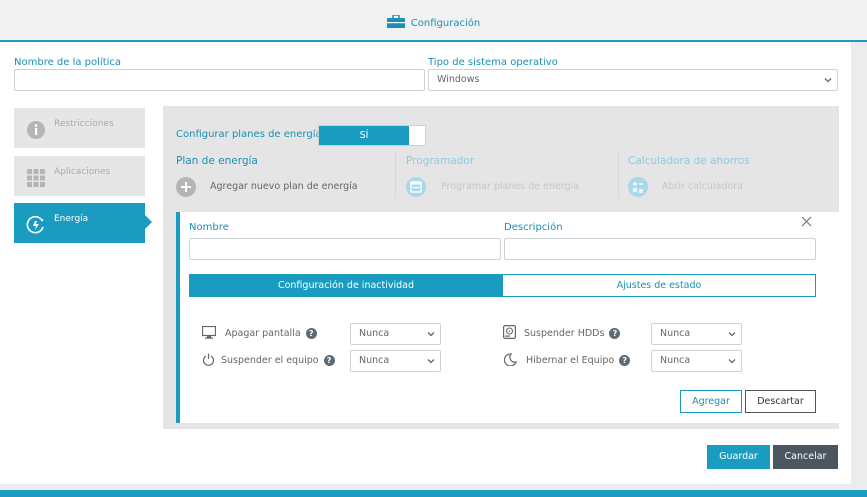 Image resolution: width=867 pixels, height=497 pixels. I want to click on moon-icon, so click(510, 359).